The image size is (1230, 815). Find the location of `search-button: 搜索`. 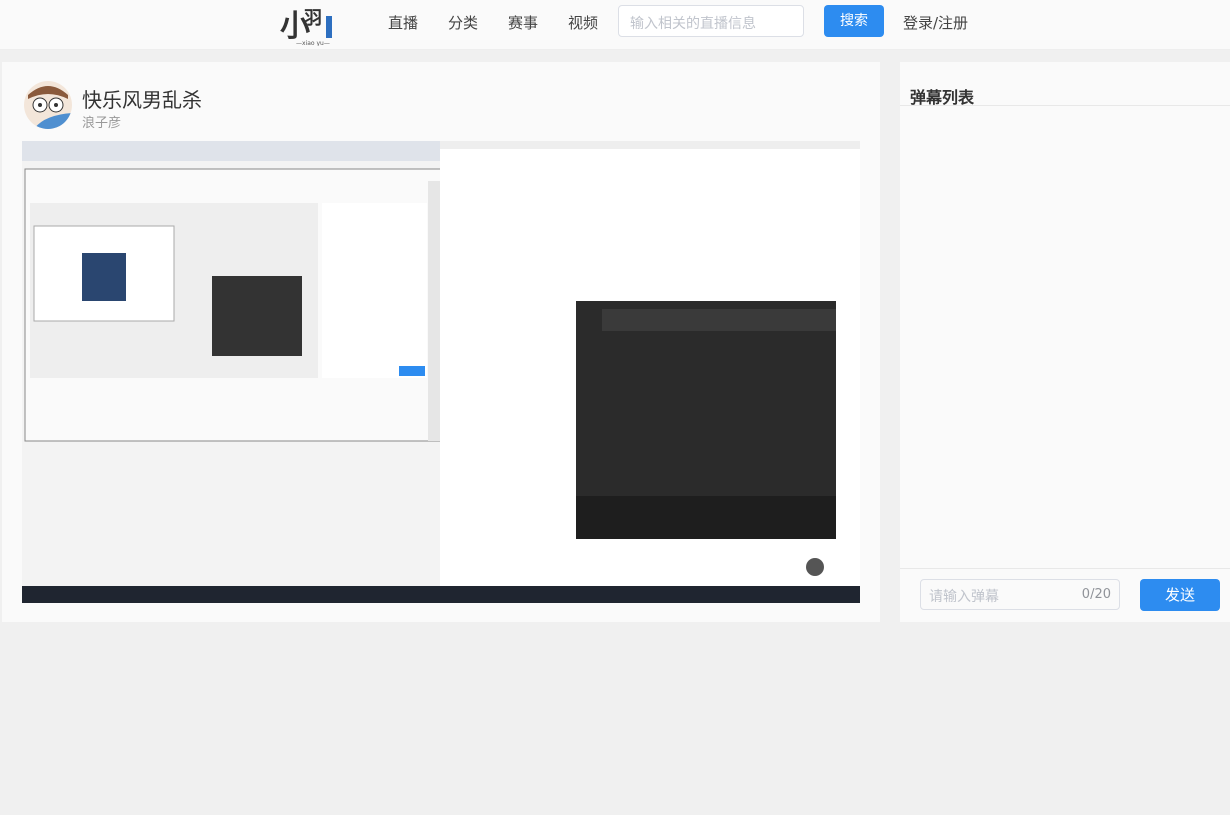

search-button: 搜索 is located at coordinates (854, 21).